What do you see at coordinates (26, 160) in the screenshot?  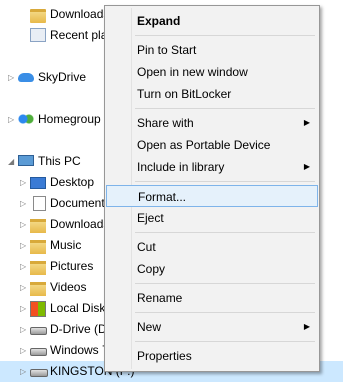 I see `pc-icon` at bounding box center [26, 160].